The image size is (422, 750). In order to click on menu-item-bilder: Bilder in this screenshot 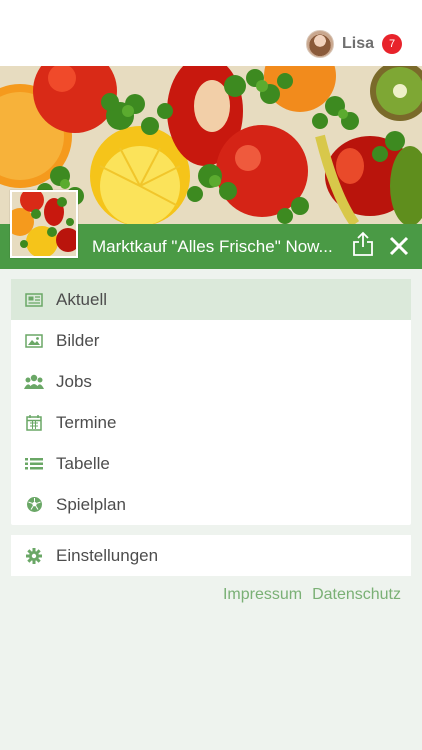, I will do `click(211, 340)`.